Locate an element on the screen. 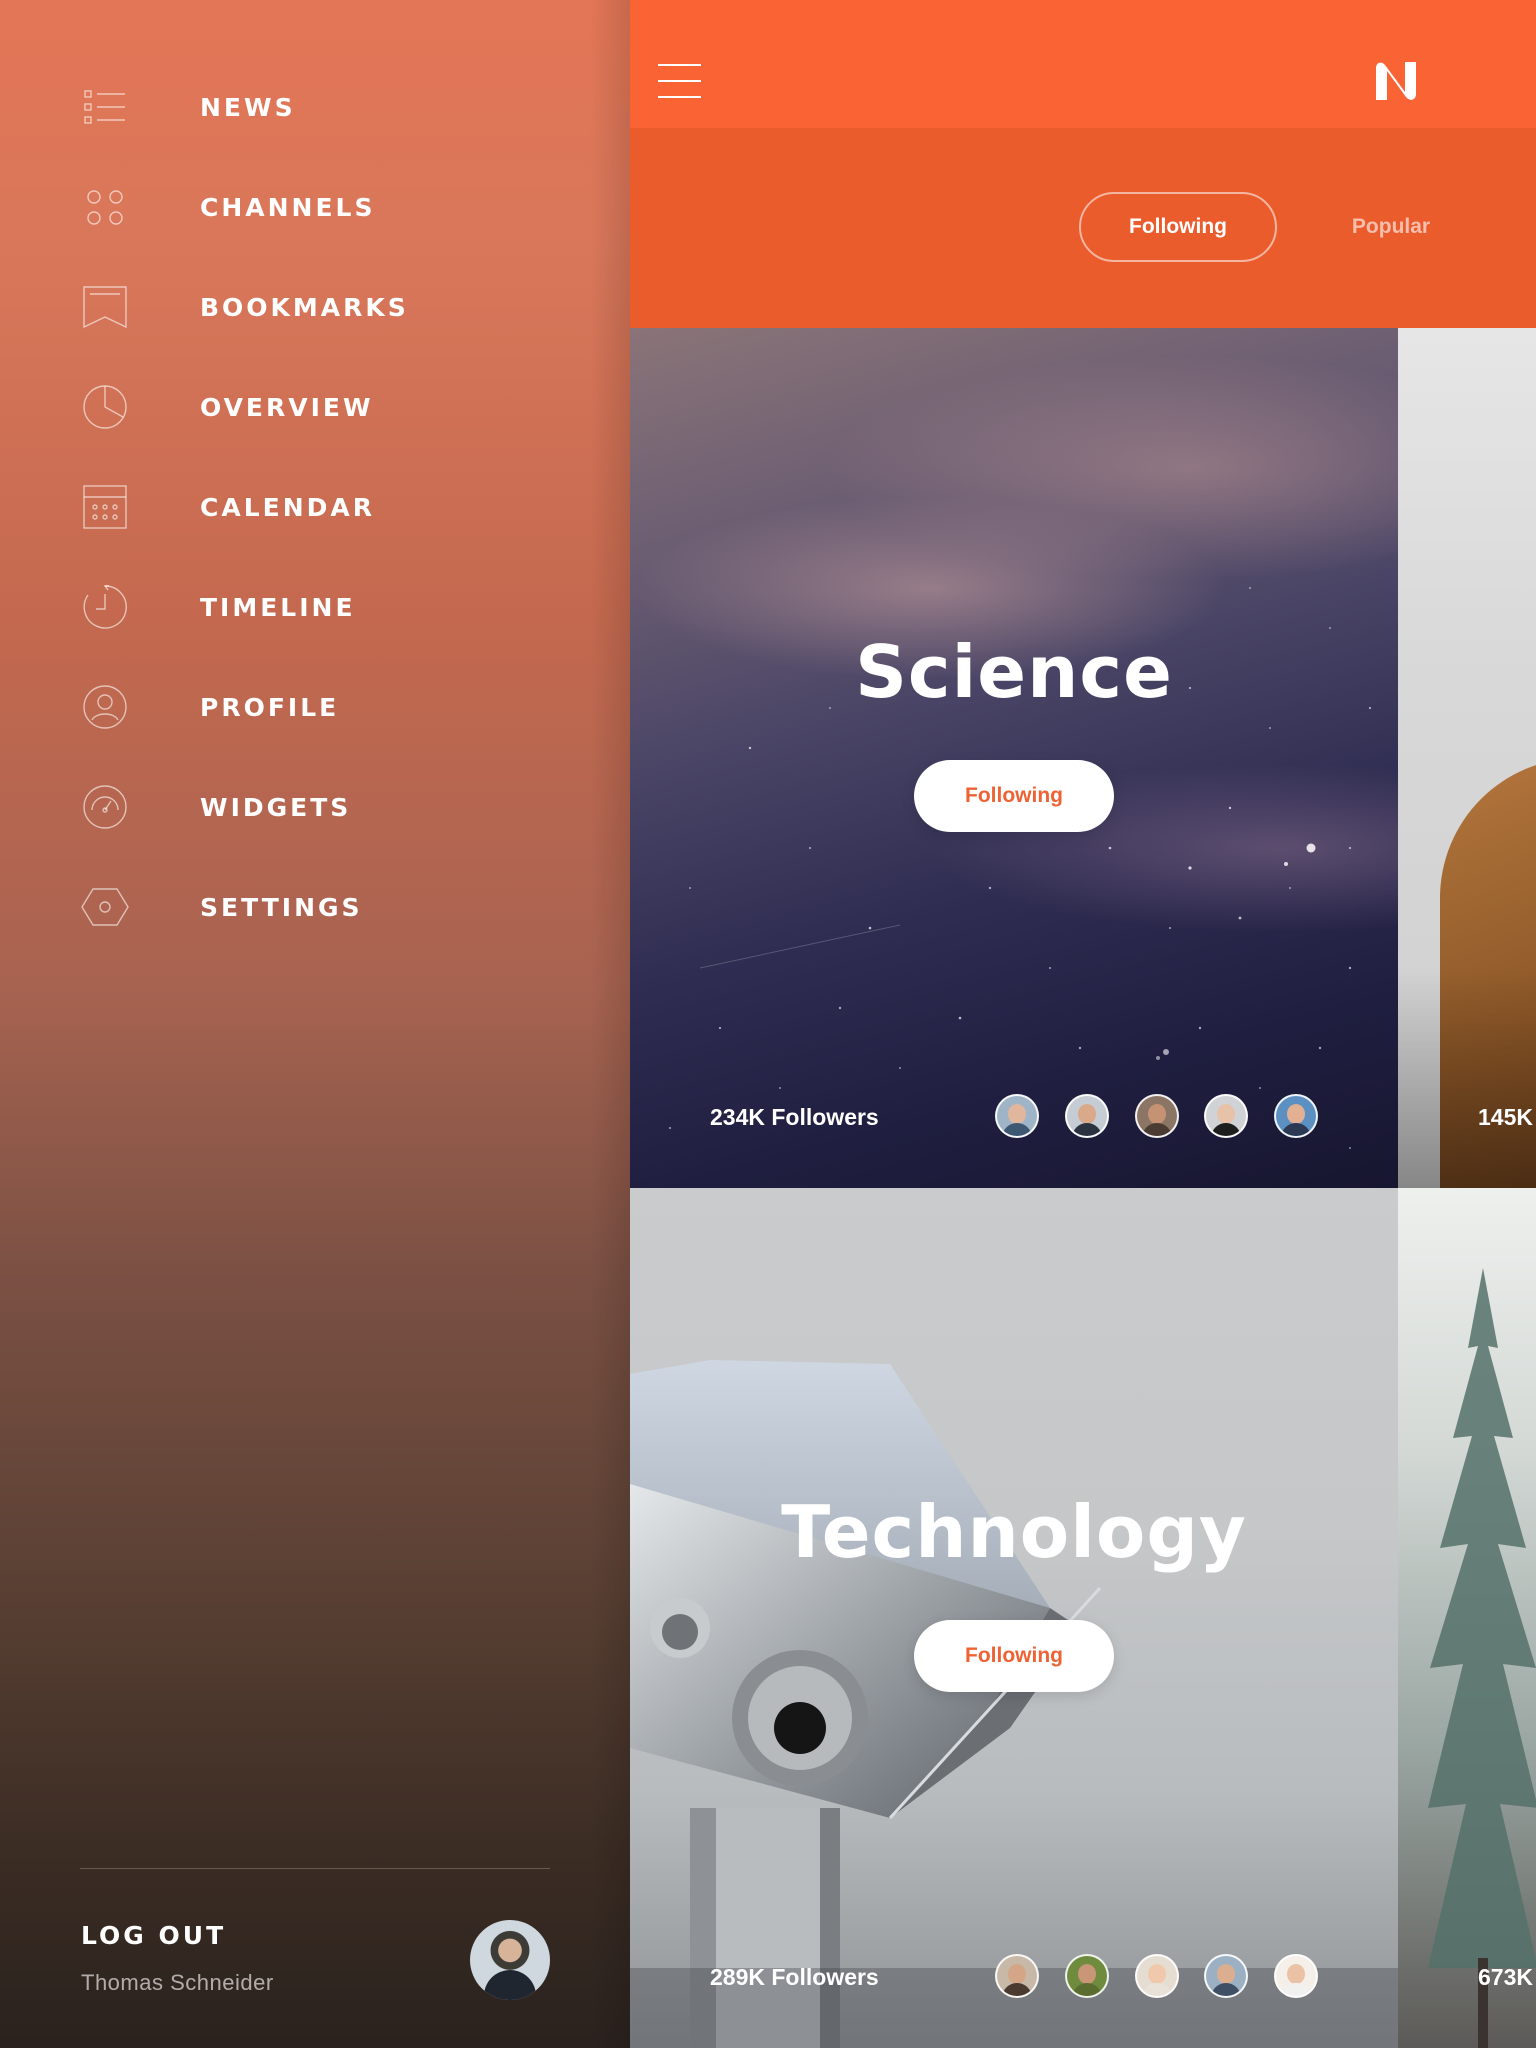 Image resolution: width=1536 pixels, height=2048 pixels. sidebar-item-label: PROFILE is located at coordinates (270, 707).